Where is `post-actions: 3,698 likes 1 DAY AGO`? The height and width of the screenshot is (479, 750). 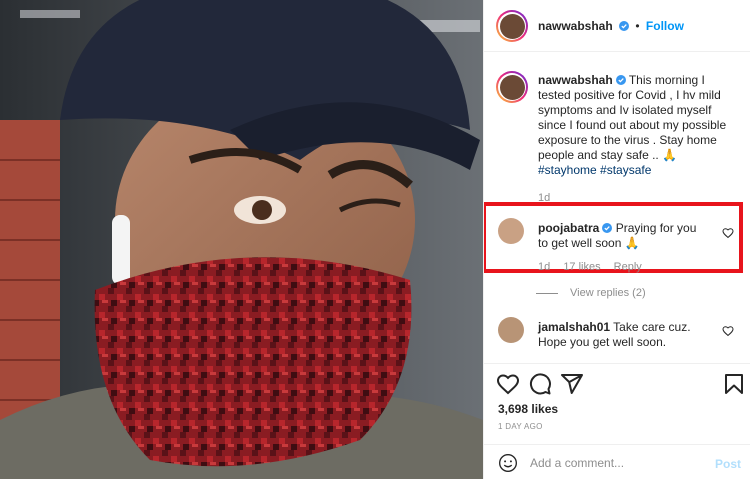
post-actions: 3,698 likes 1 DAY AGO is located at coordinates (617, 400).